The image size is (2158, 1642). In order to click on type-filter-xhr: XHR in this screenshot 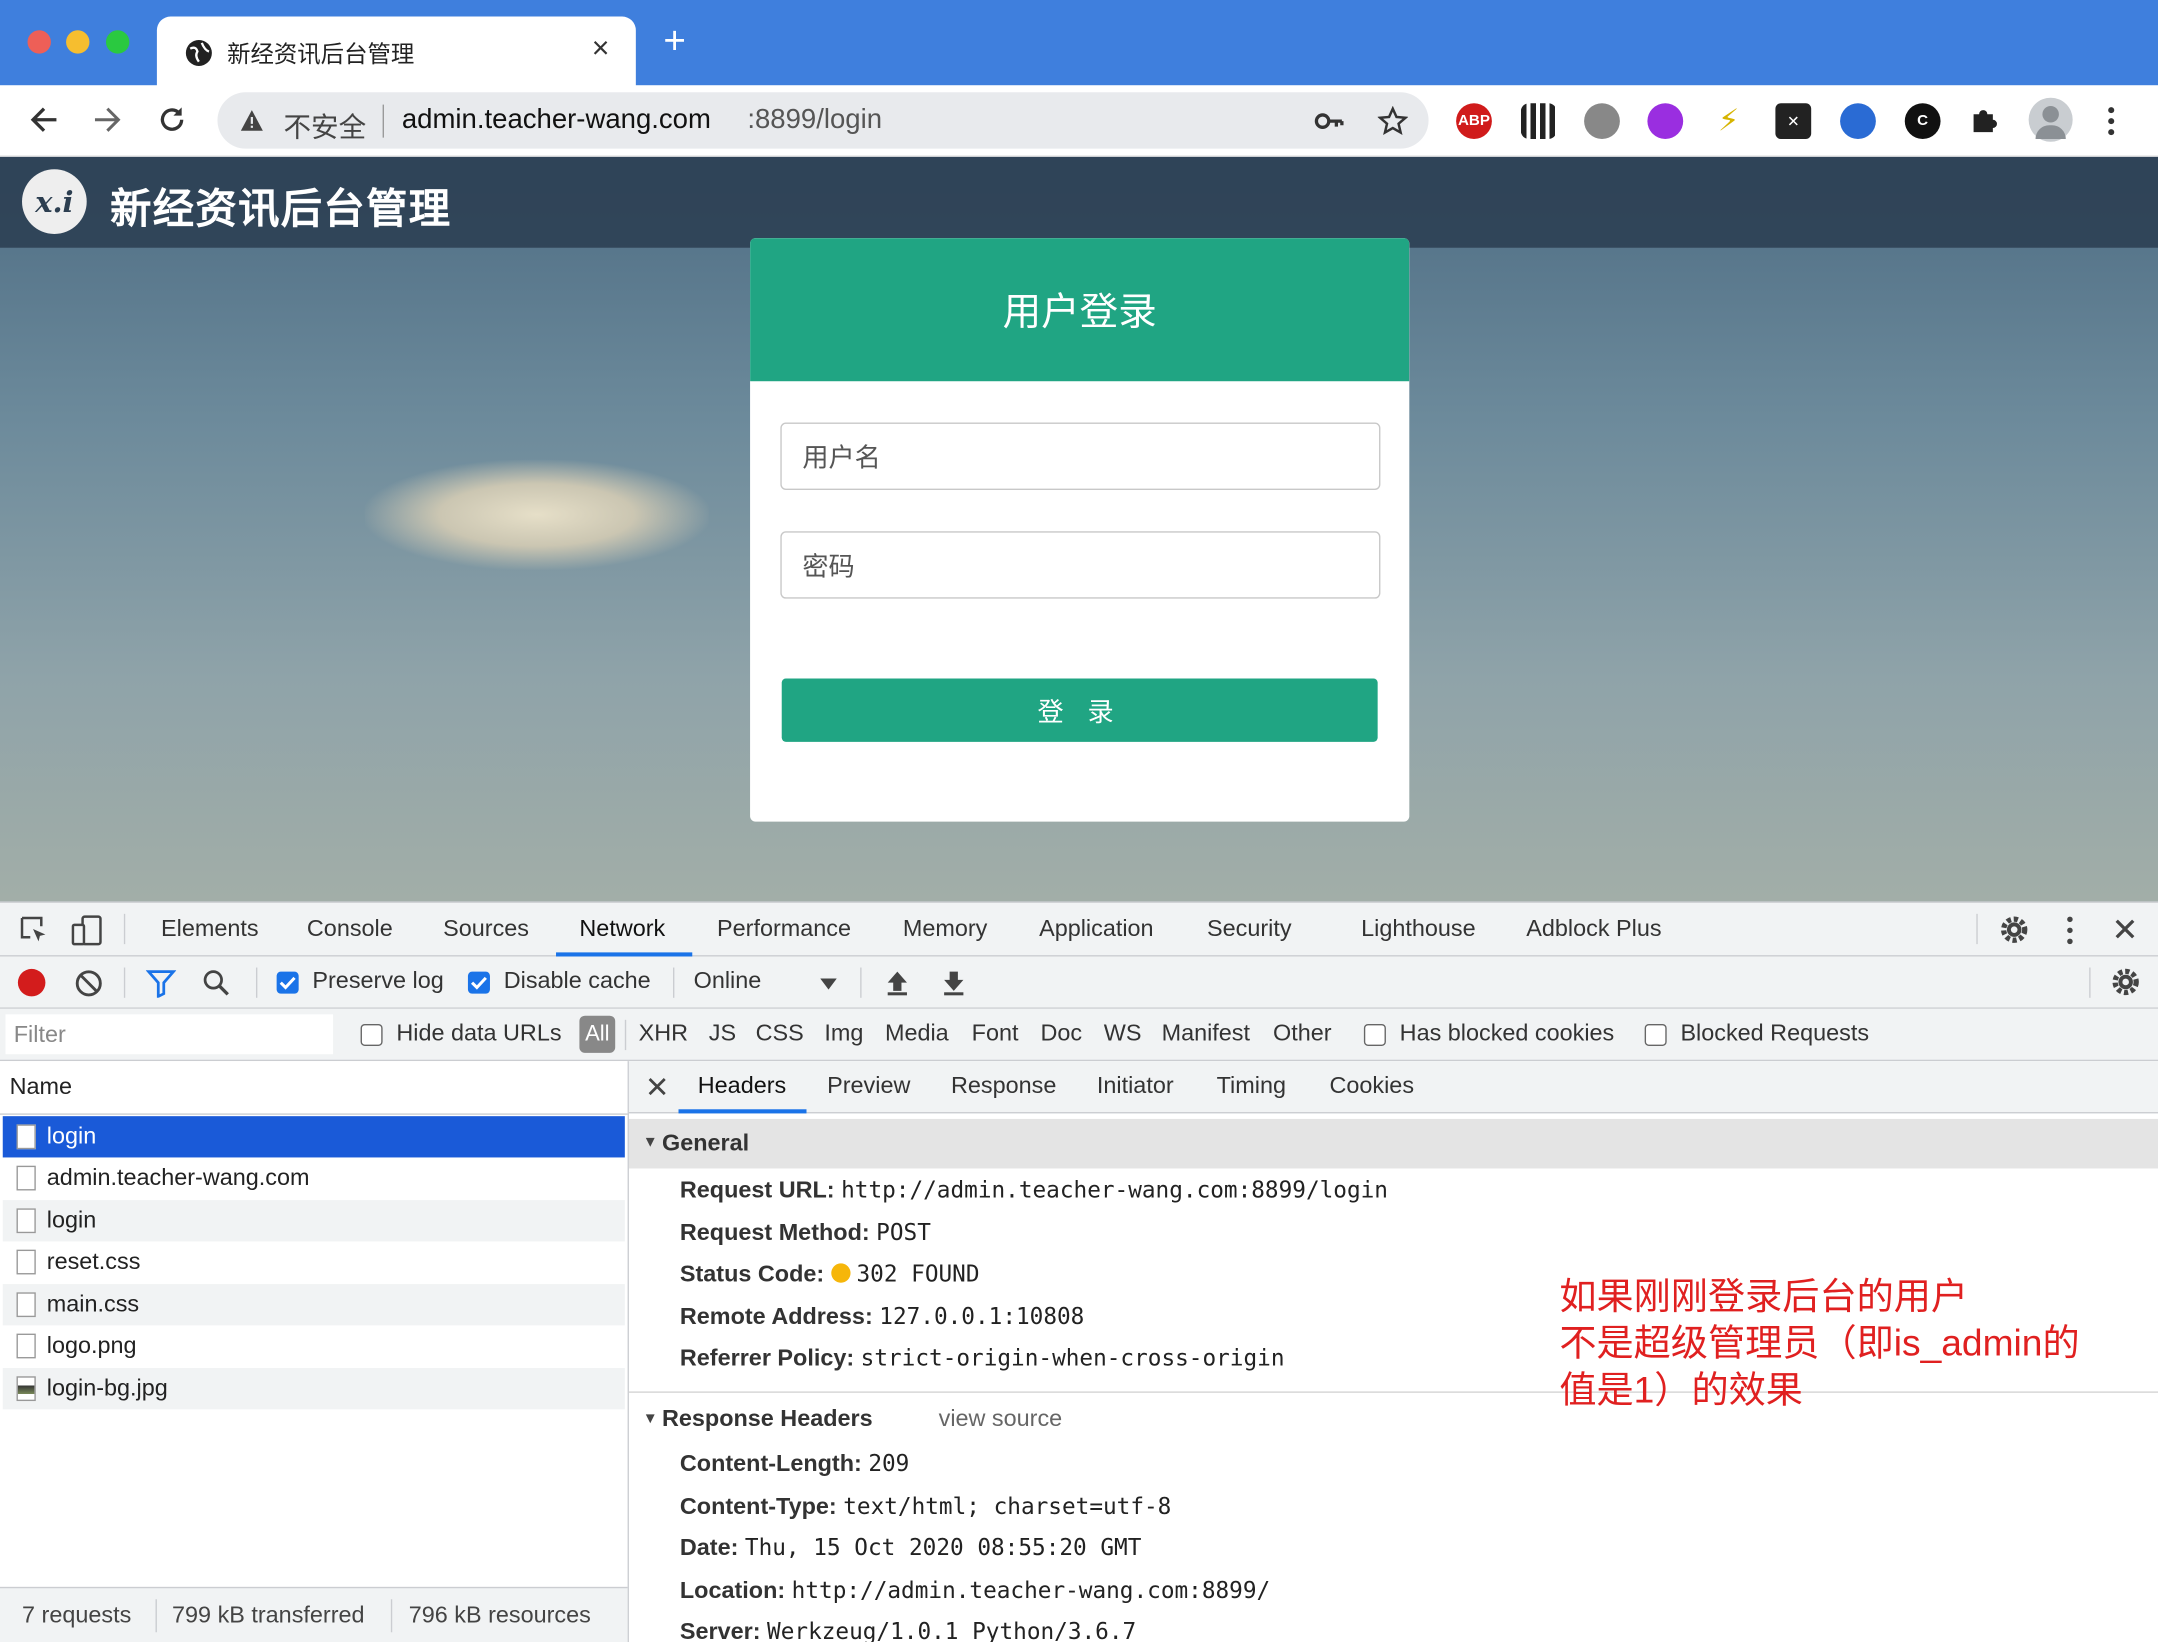, I will do `click(663, 1034)`.